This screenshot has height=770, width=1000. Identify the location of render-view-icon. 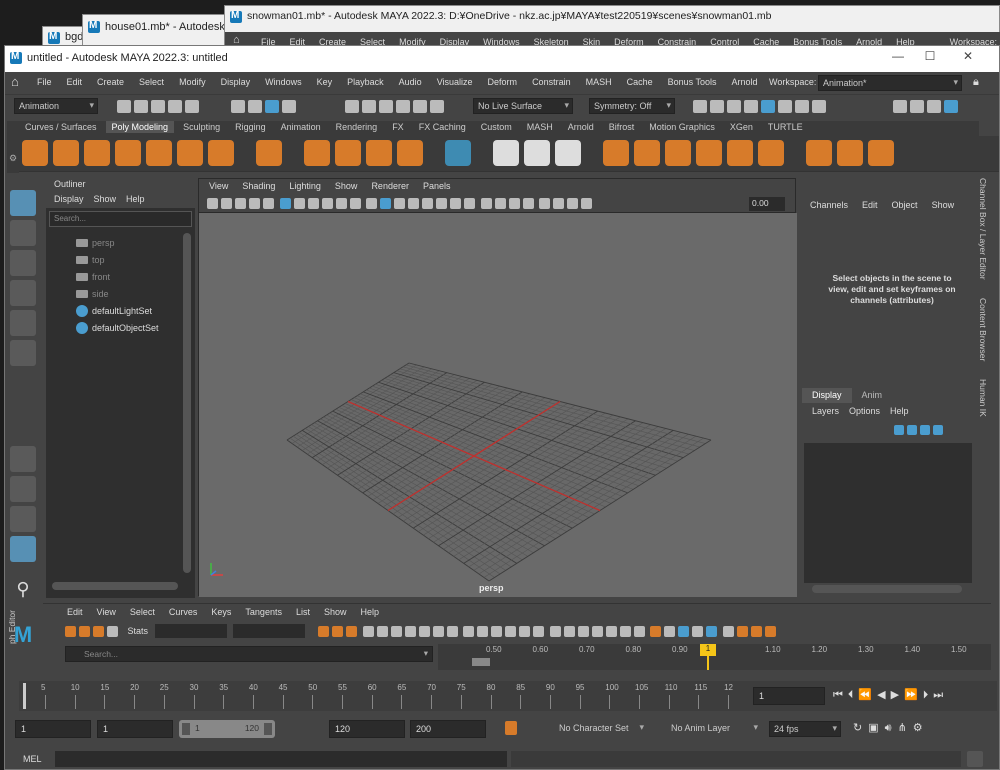
(700, 106).